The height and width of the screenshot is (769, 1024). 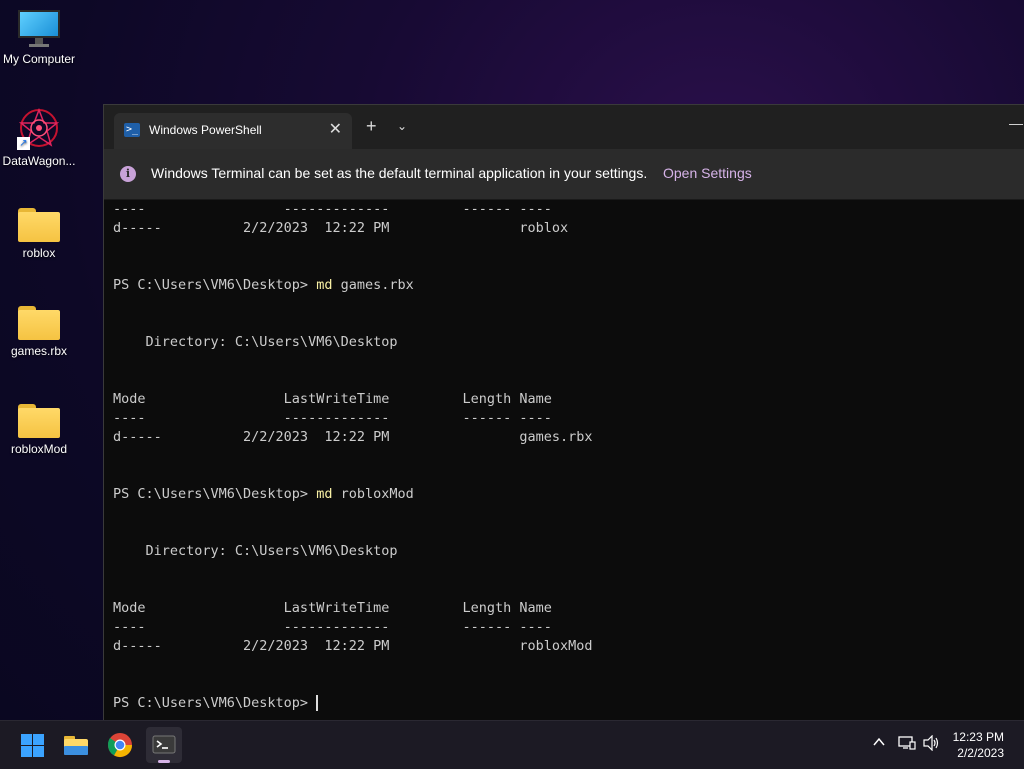 I want to click on open-settings-link: Open Settings, so click(x=707, y=173).